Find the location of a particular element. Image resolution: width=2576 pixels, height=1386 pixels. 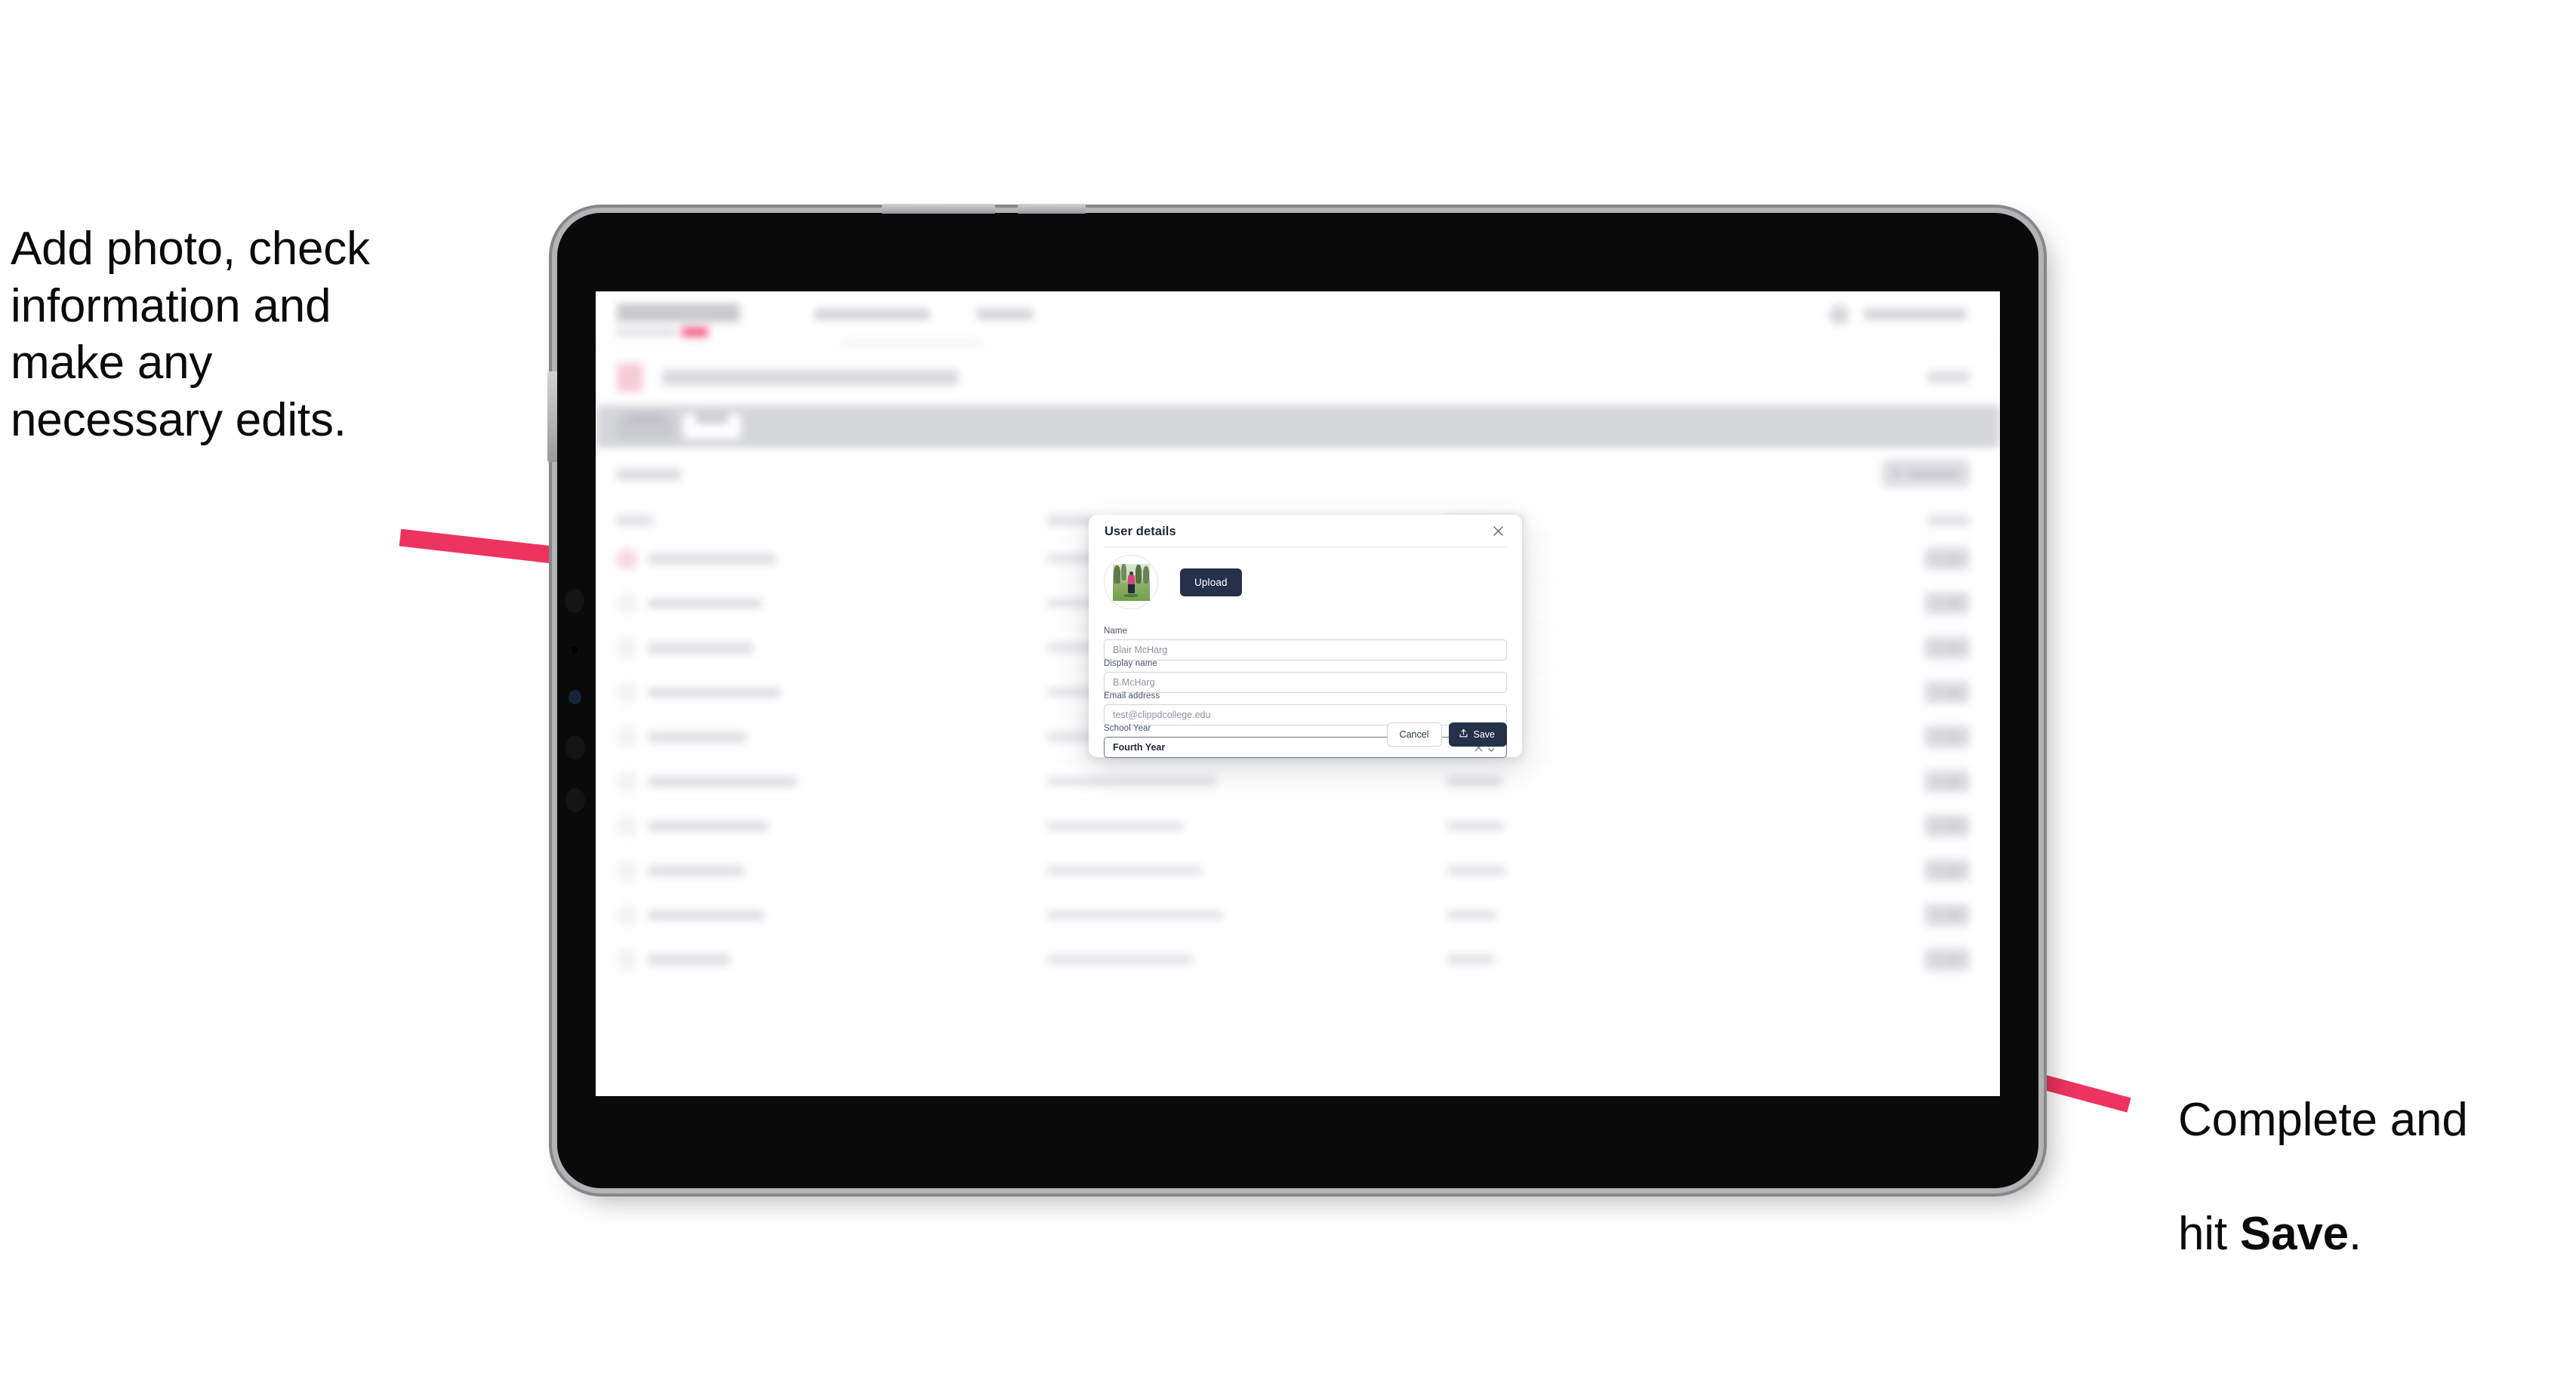

annotation-right-bold: Save is located at coordinates (2294, 1233).